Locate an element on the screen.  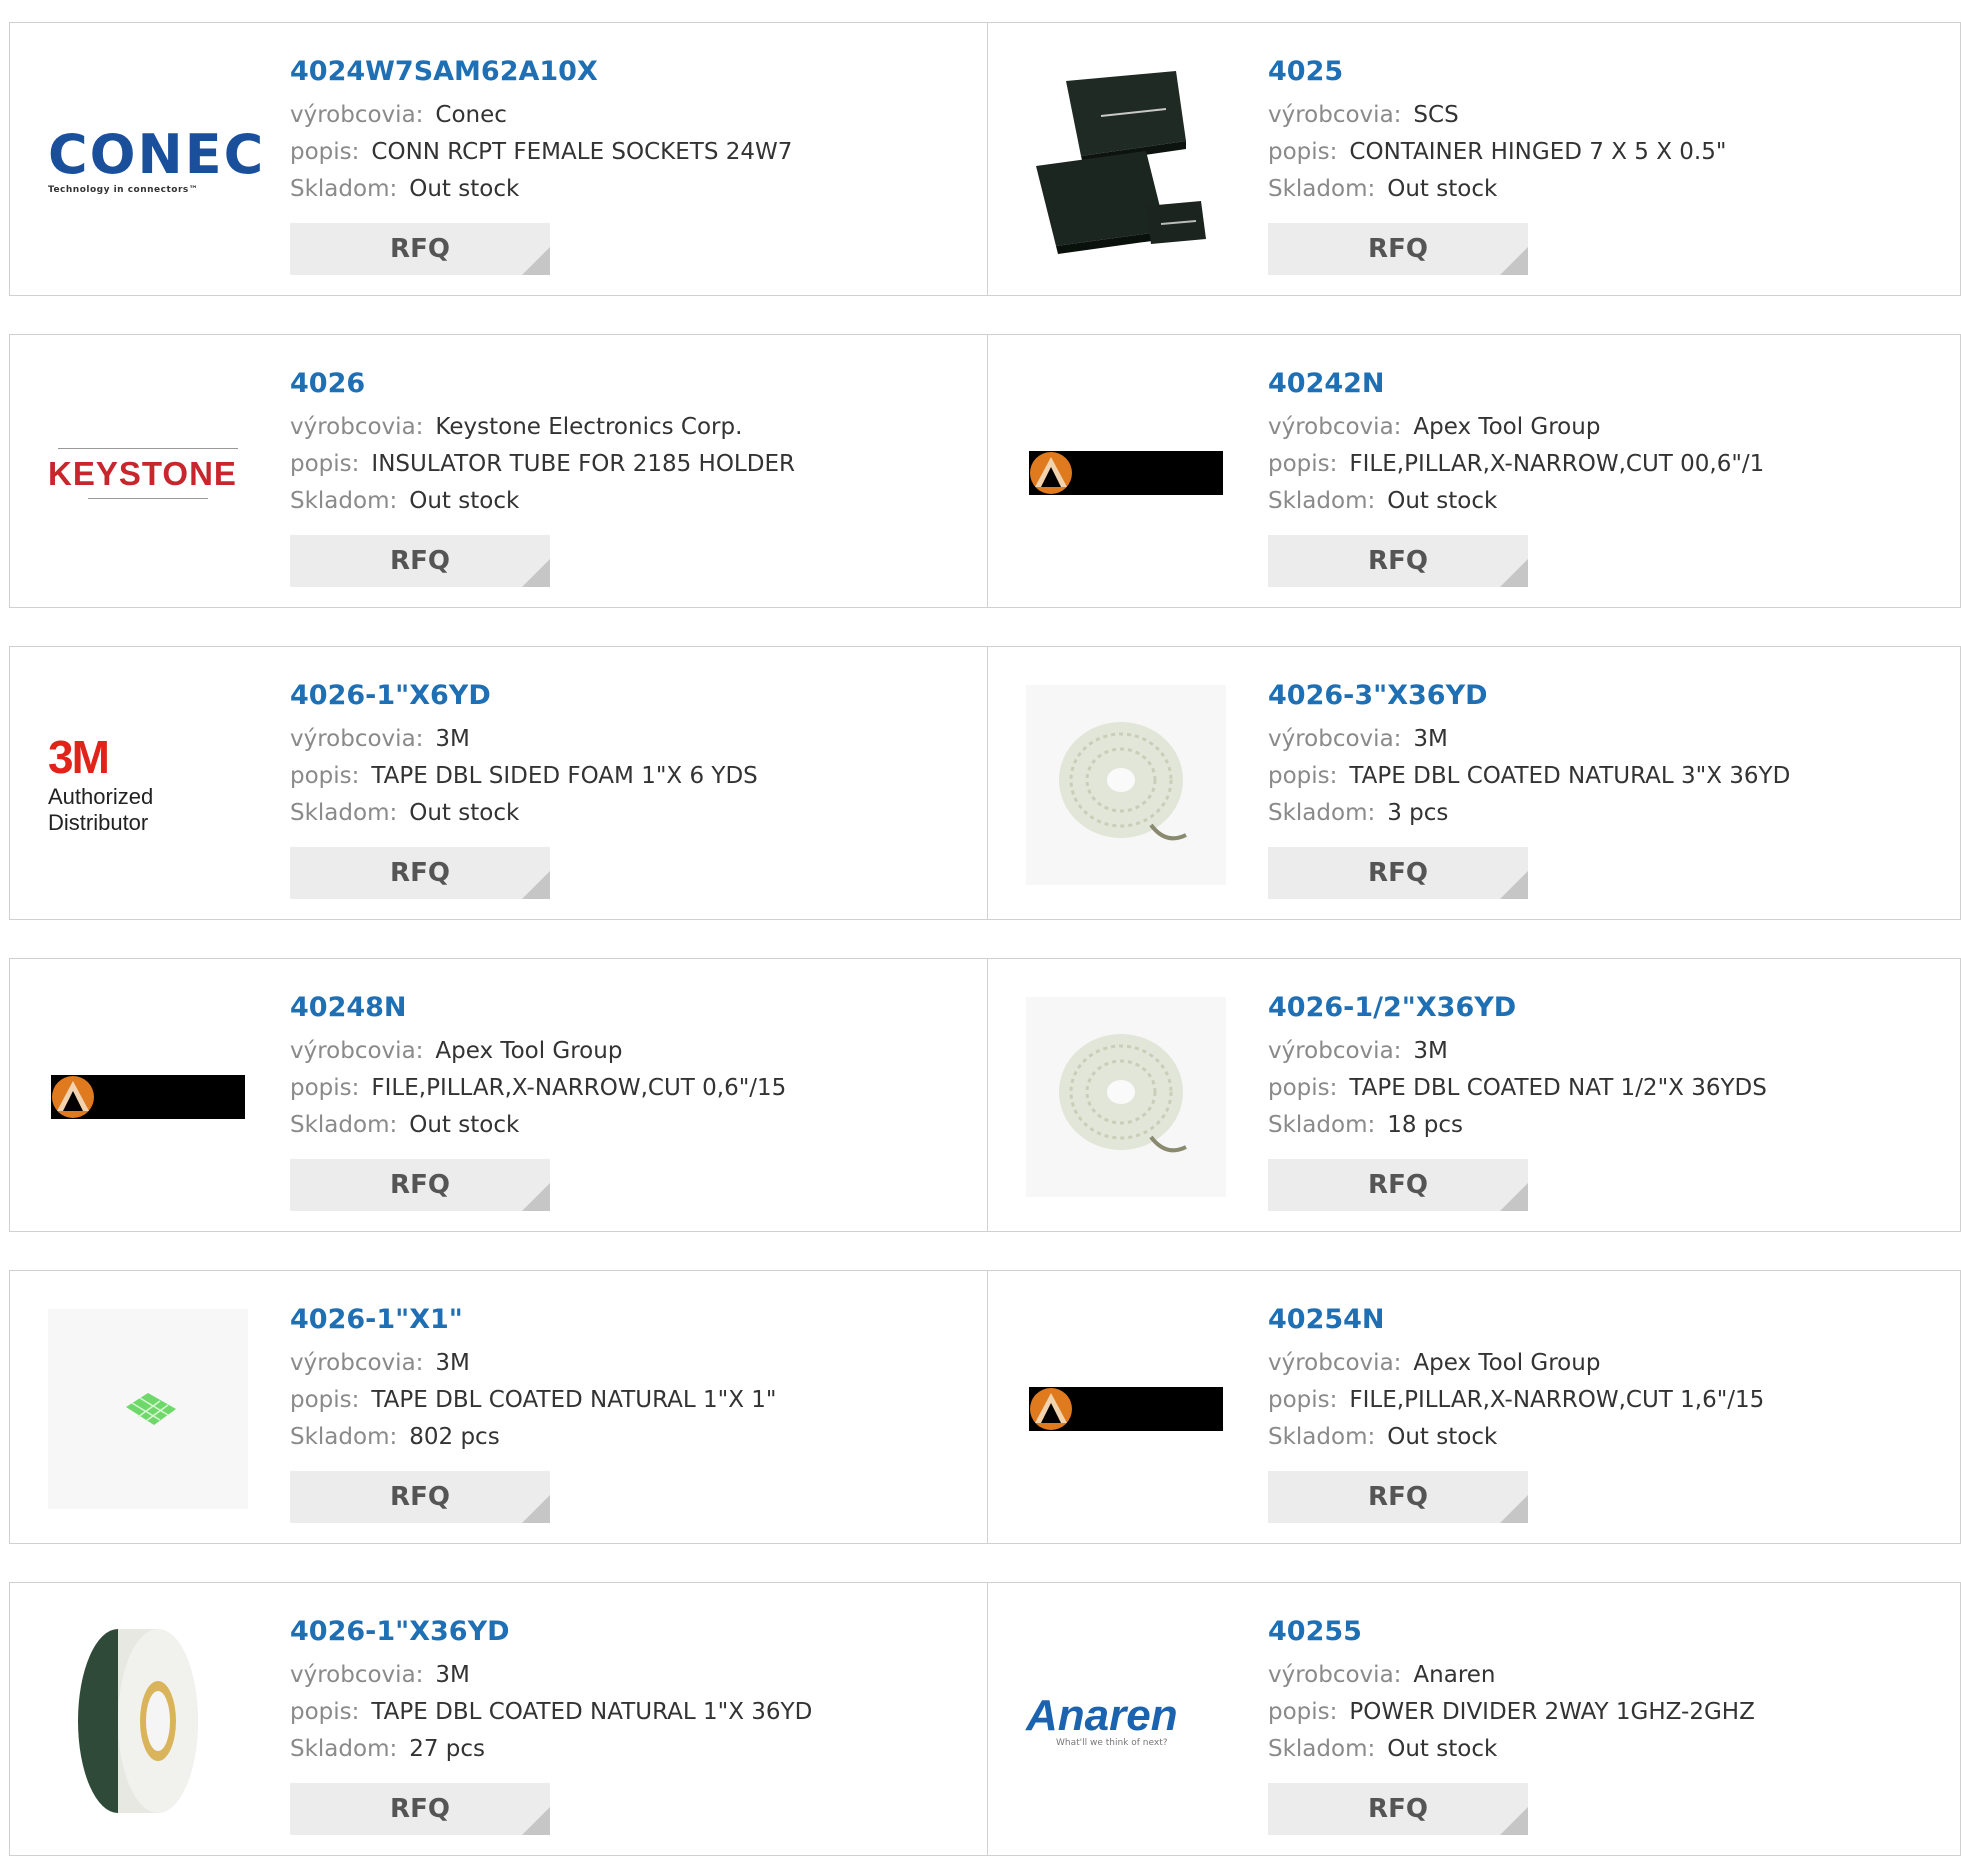
part-number-link: 4025 is located at coordinates (1598, 75).